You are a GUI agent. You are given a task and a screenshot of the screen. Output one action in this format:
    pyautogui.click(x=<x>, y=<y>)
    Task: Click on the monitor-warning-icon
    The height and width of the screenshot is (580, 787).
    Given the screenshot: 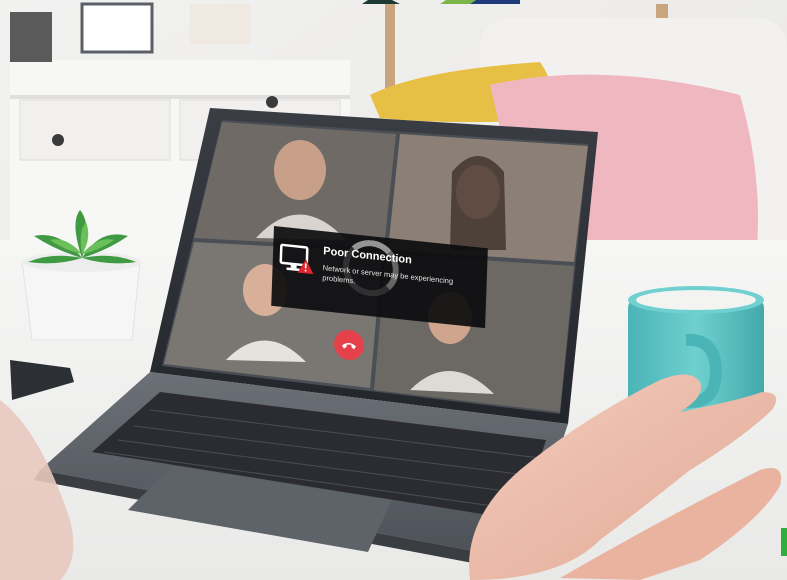 What is the action you would take?
    pyautogui.click(x=296, y=259)
    